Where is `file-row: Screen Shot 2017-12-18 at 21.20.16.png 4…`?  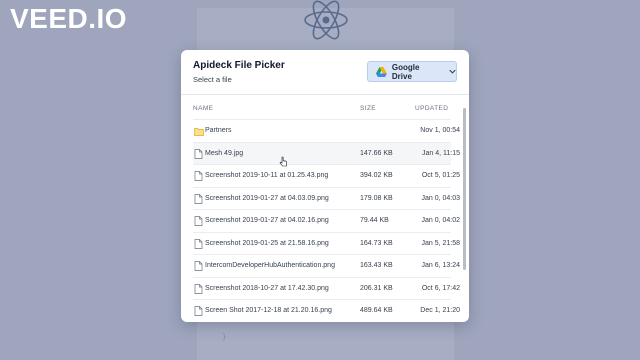 file-row: Screen Shot 2017-12-18 at 21.20.16.png 4… is located at coordinates (326, 310).